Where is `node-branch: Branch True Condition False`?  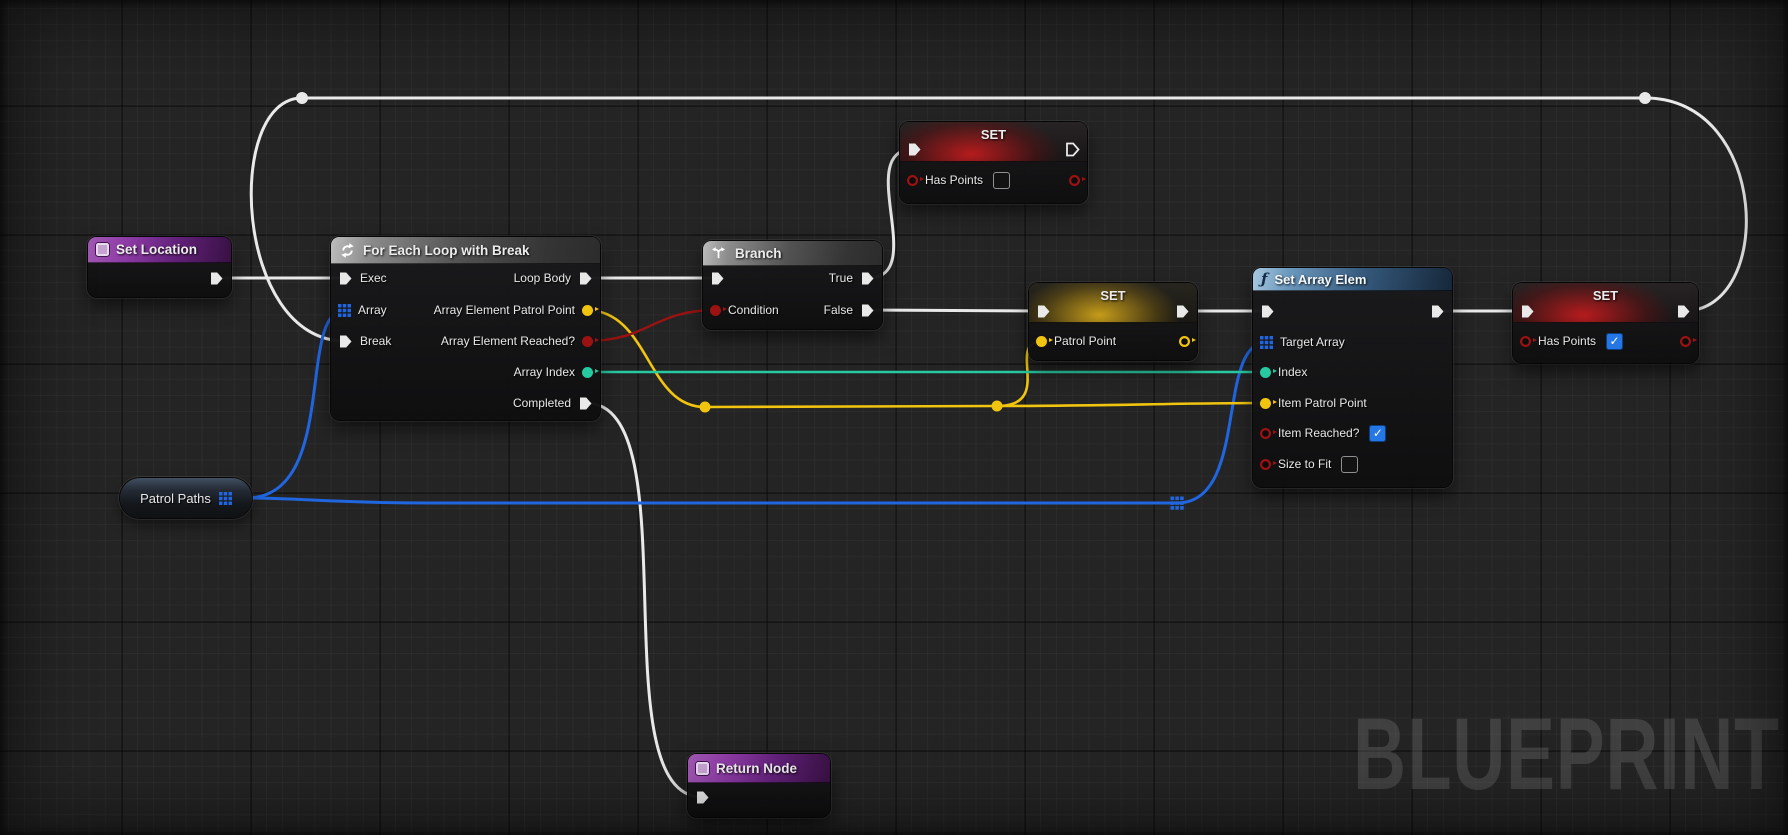
node-branch: Branch True Condition False is located at coordinates (792, 285).